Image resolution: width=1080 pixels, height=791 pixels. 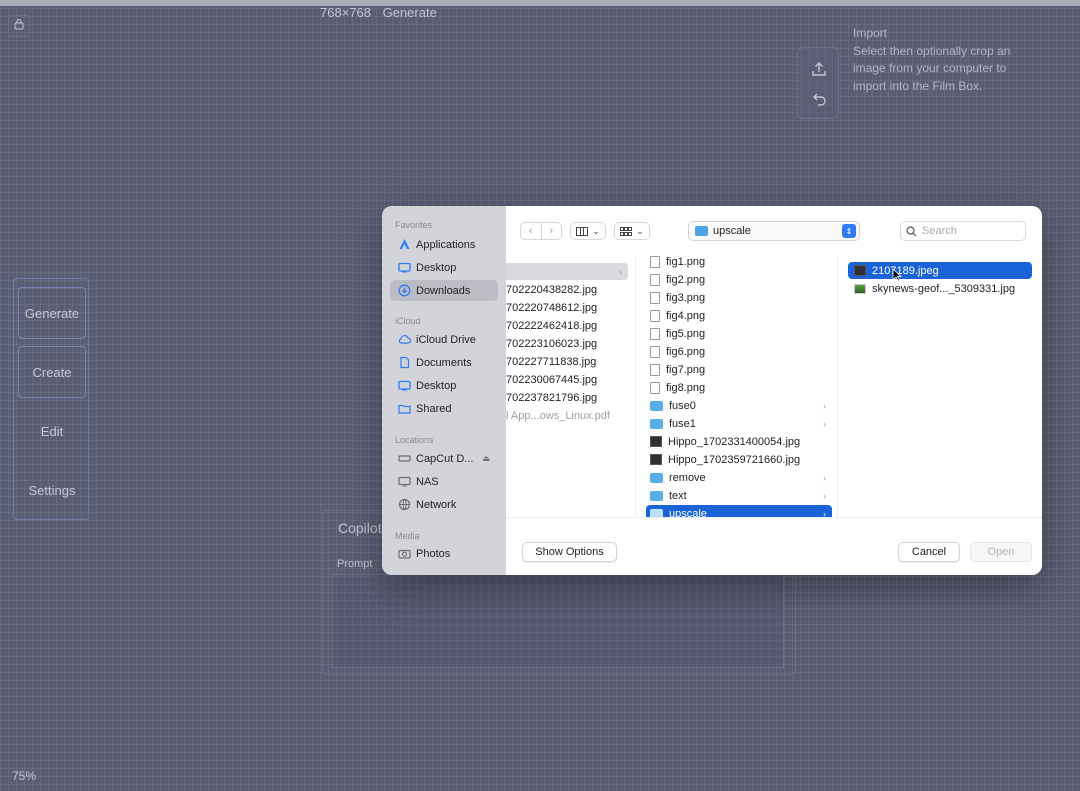 What do you see at coordinates (963, 231) in the screenshot?
I see `search-field: Search` at bounding box center [963, 231].